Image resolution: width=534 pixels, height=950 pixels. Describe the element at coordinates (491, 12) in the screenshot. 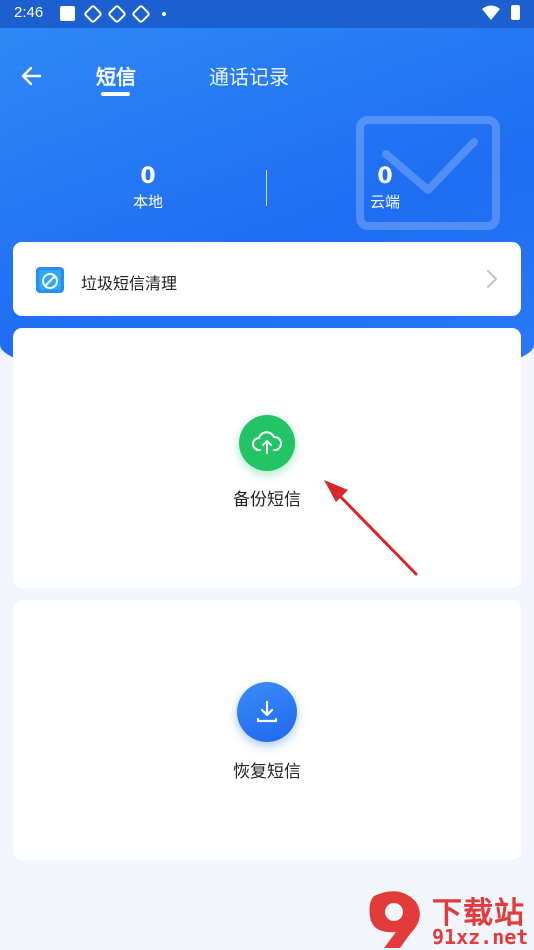

I see `wifi-icon` at that location.